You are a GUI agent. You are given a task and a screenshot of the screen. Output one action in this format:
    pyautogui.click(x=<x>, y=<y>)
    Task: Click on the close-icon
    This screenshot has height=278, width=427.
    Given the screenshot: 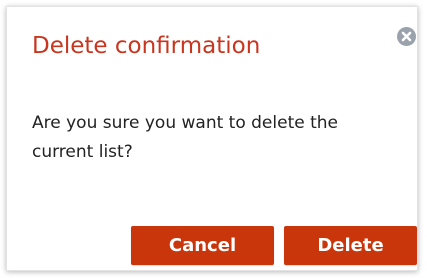 What is the action you would take?
    pyautogui.click(x=406, y=36)
    